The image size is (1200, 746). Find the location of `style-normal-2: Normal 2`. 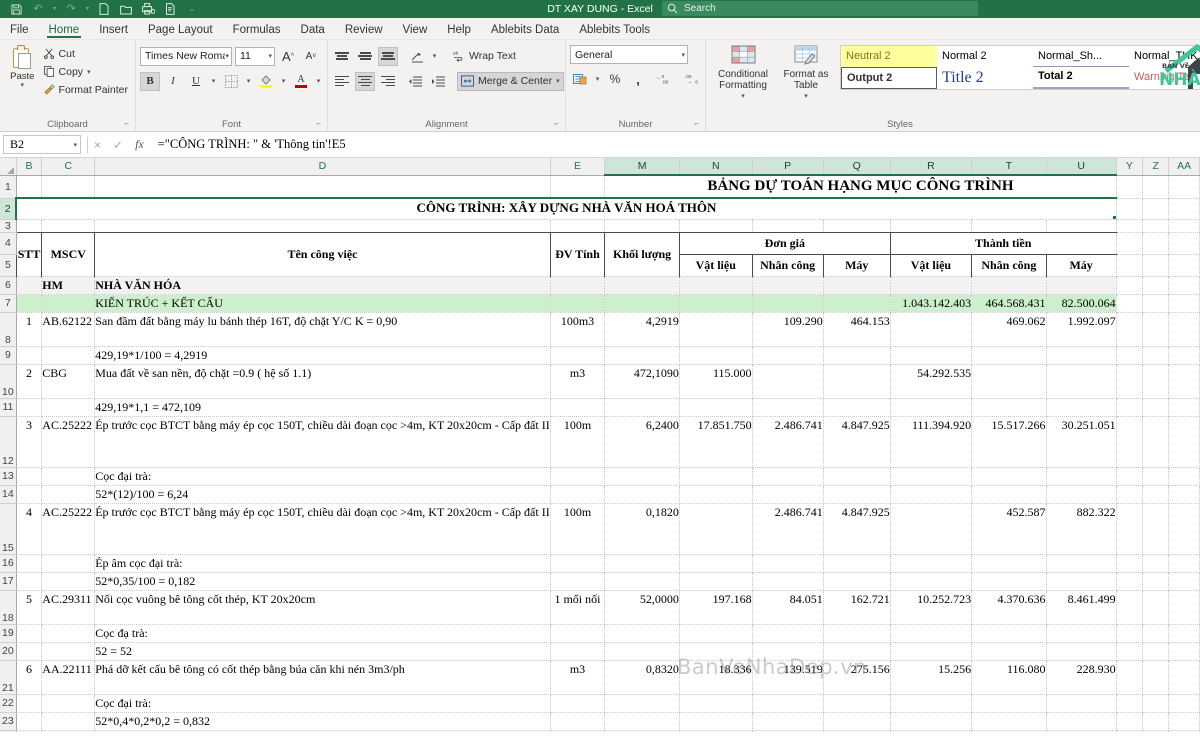

style-normal-2: Normal 2 is located at coordinates (985, 56).